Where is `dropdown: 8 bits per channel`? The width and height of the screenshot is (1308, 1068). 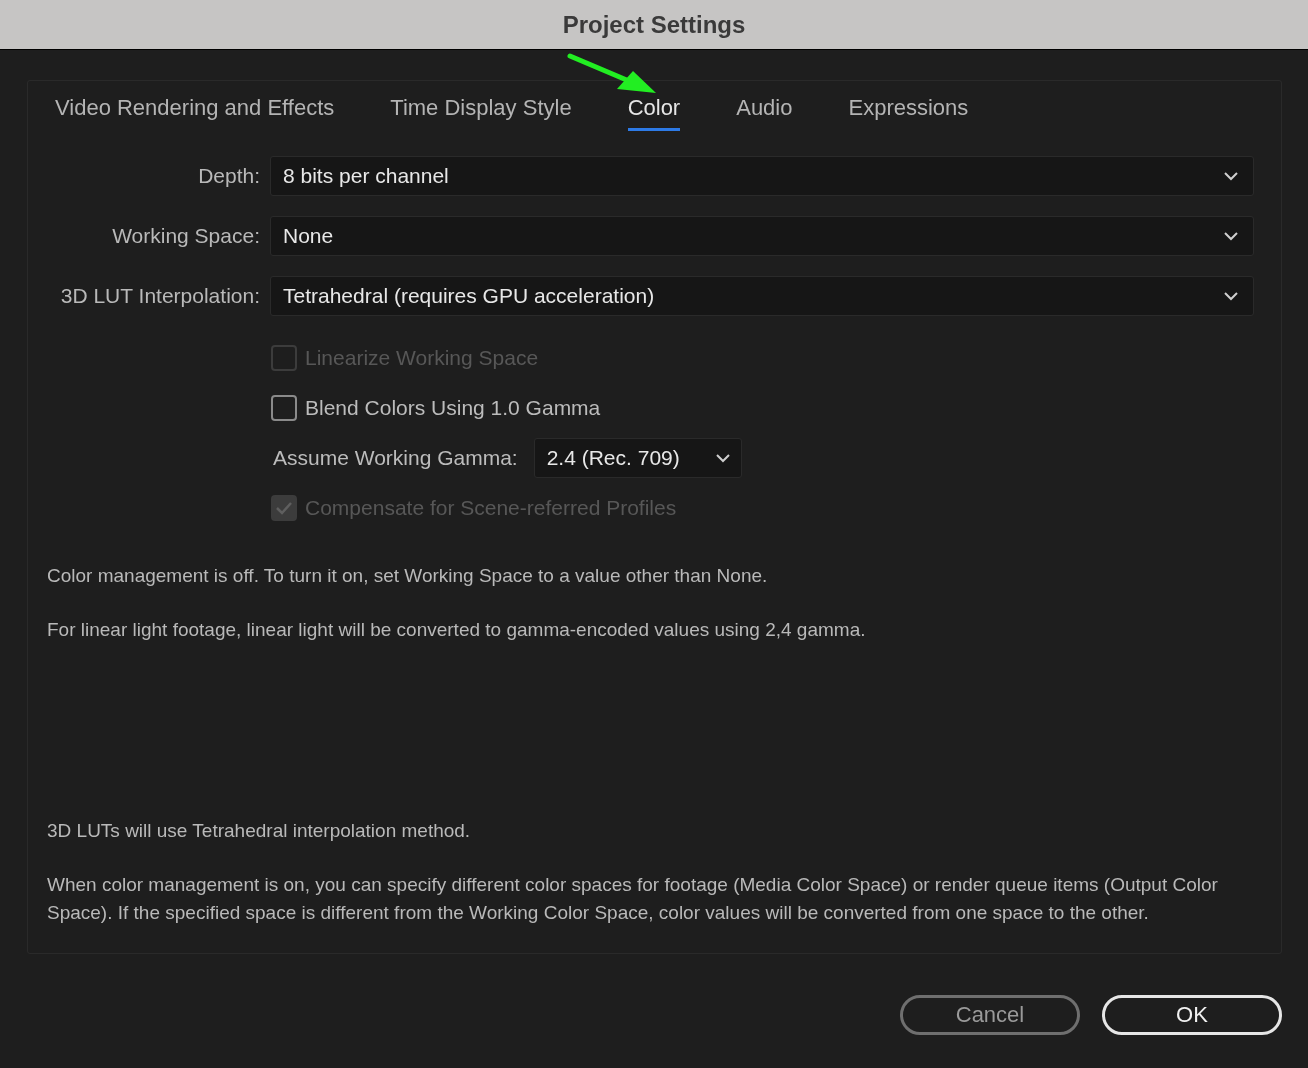
dropdown: 8 bits per channel is located at coordinates (762, 176).